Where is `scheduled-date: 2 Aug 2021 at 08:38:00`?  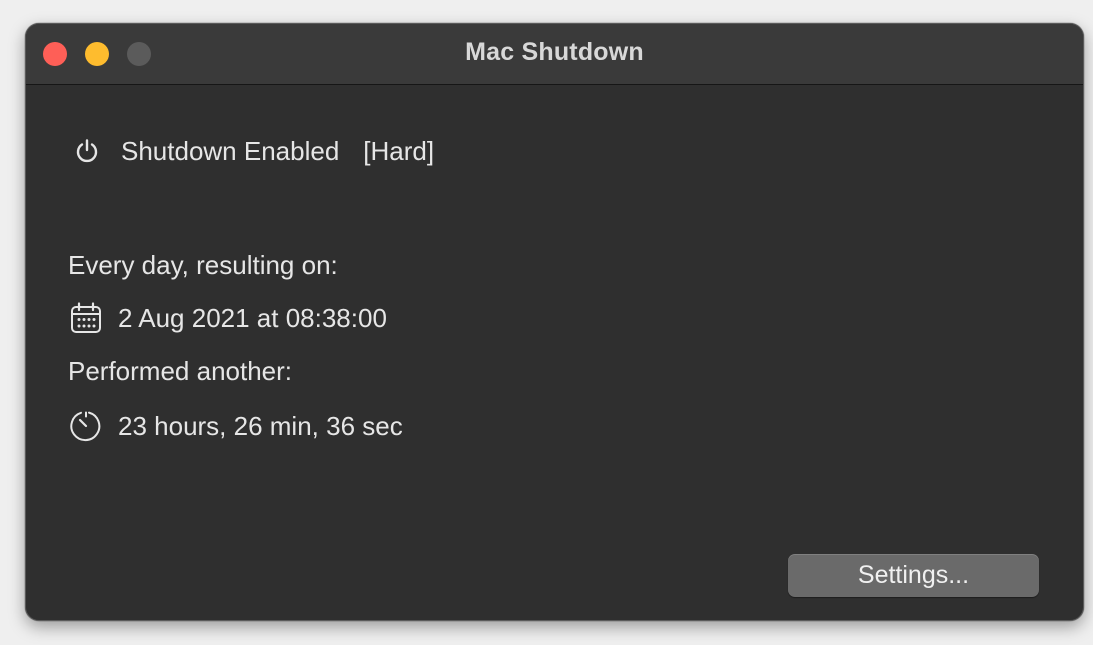
scheduled-date: 2 Aug 2021 at 08:38:00 is located at coordinates (252, 317).